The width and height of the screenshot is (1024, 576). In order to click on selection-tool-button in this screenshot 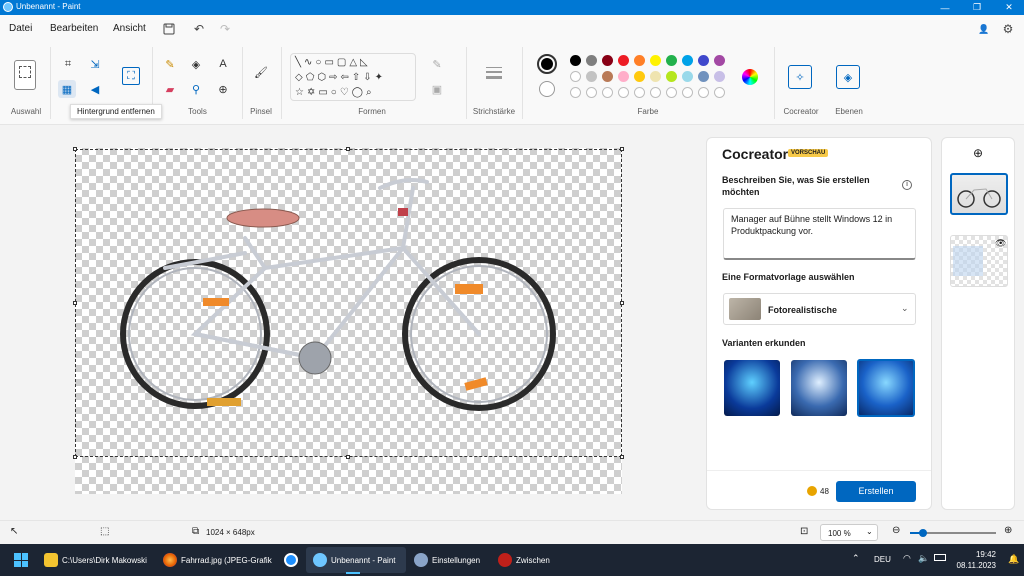, I will do `click(25, 75)`.